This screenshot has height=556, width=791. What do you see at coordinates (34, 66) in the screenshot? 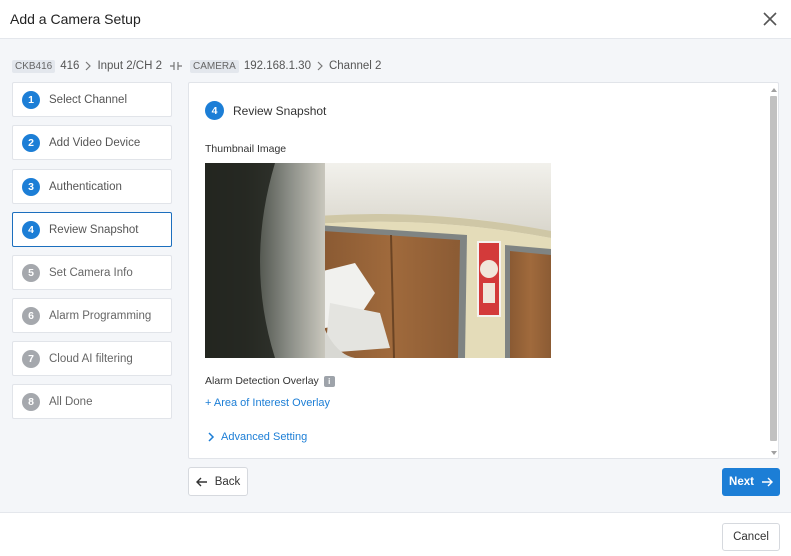
I see `device-tag: CKB416` at bounding box center [34, 66].